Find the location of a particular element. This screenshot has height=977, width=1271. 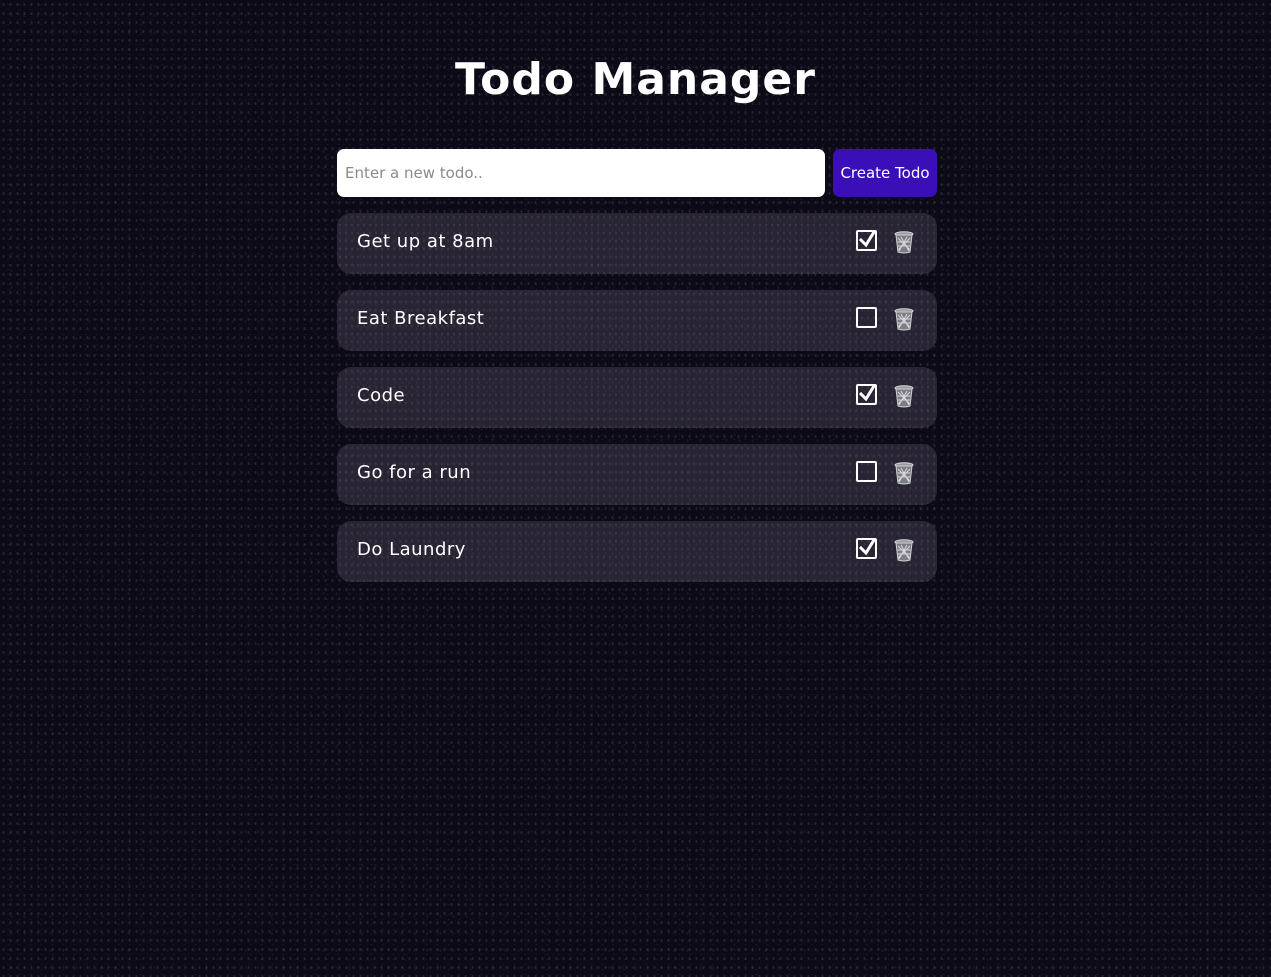

new-todo-form: Create Todo is located at coordinates (637, 173).